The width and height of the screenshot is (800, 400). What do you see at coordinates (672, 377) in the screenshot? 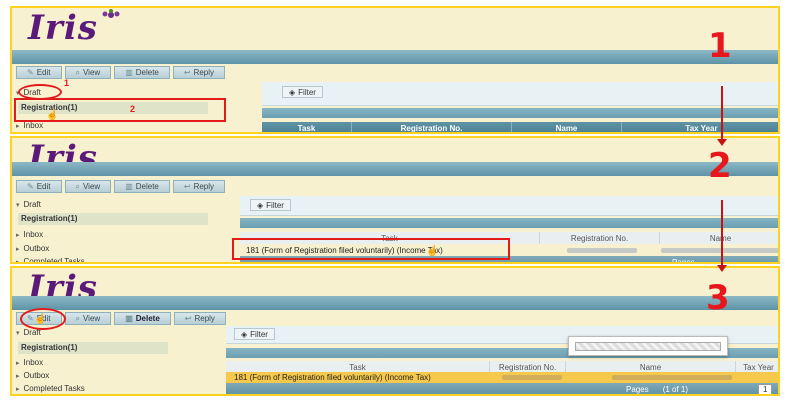
I see `redacted-name` at bounding box center [672, 377].